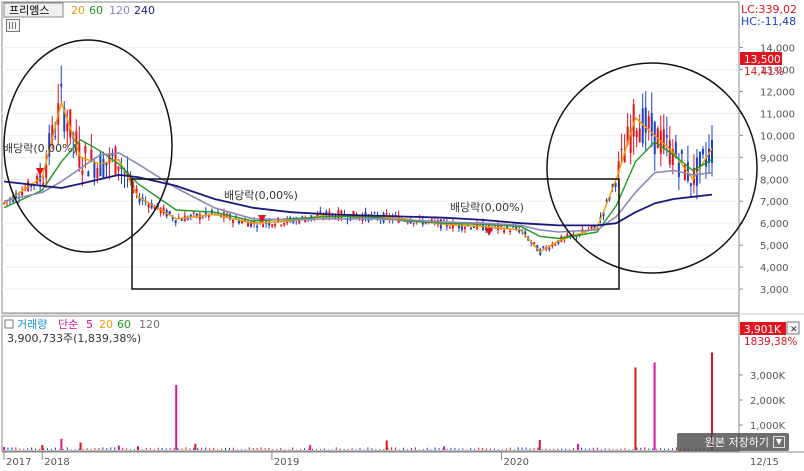  Describe the element at coordinates (32, 324) in the screenshot. I see `volume-title: 거래량` at that location.